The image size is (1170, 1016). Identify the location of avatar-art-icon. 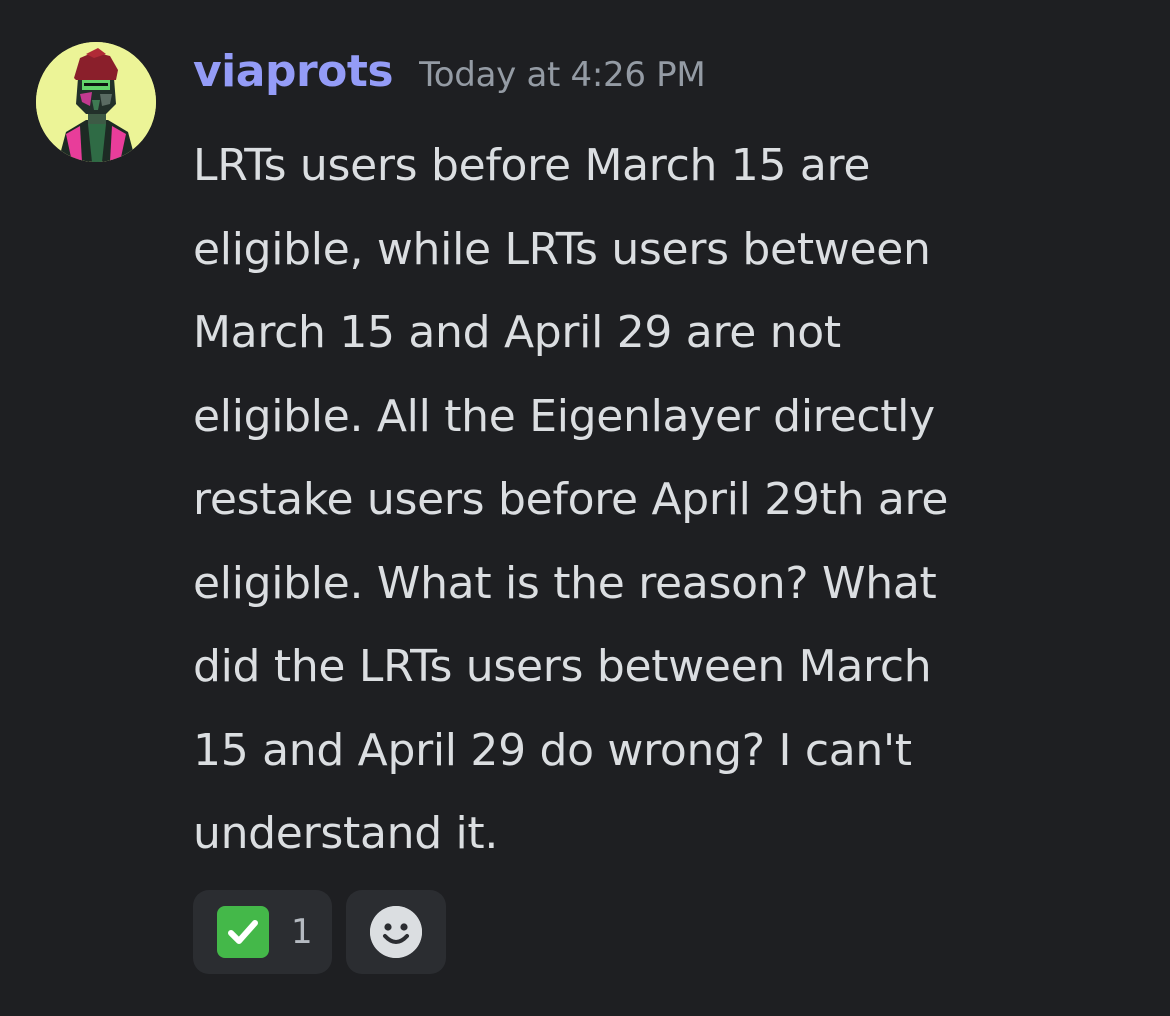
(96, 102).